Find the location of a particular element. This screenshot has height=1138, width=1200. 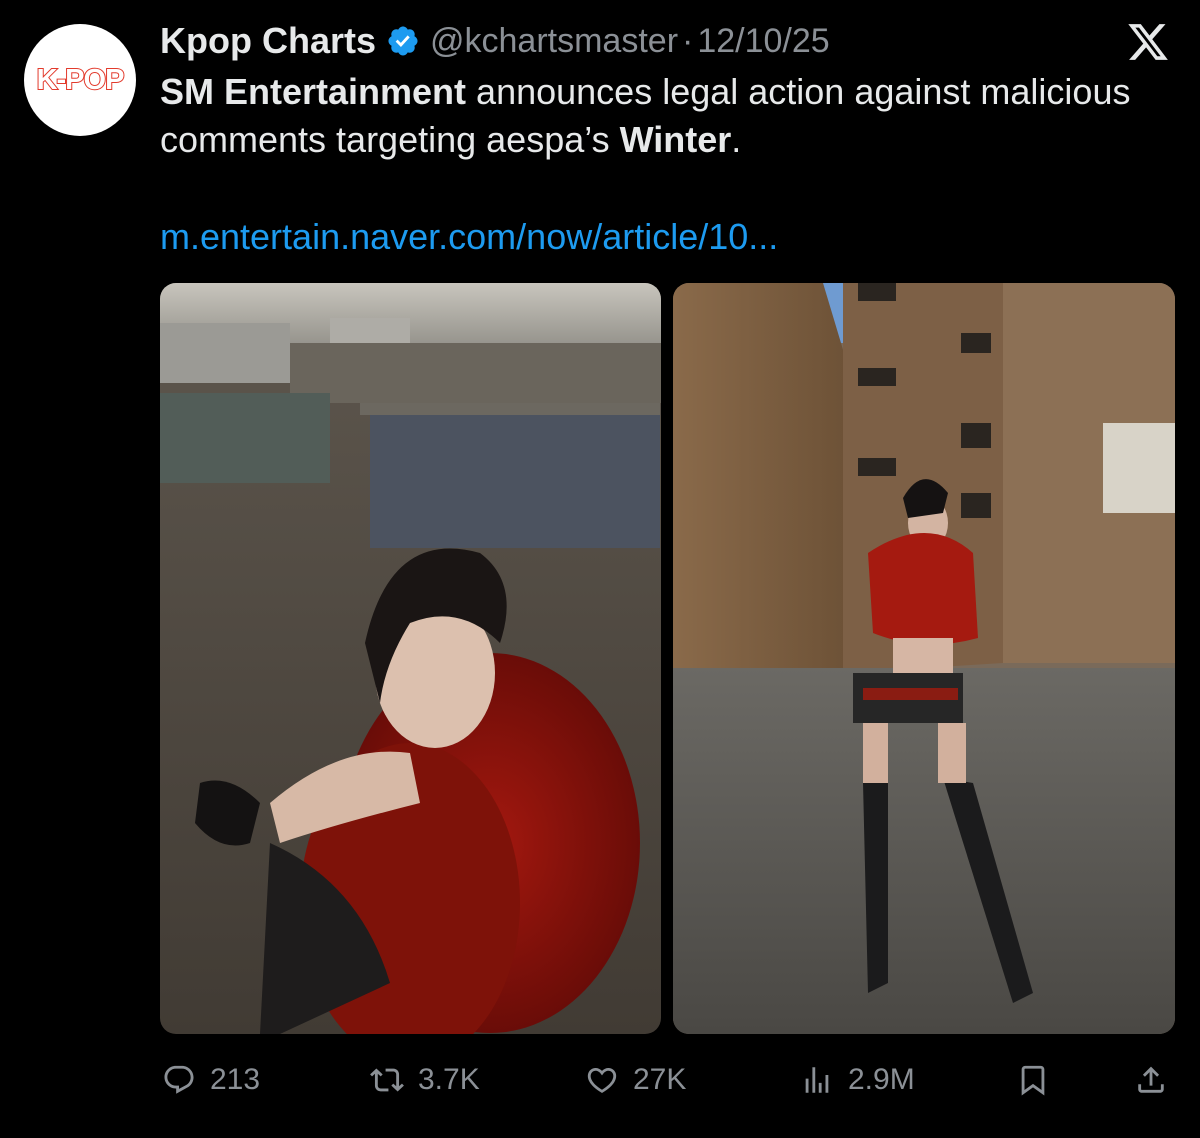

tweet-text-bold-entity: SM Entertainment is located at coordinates (313, 91).